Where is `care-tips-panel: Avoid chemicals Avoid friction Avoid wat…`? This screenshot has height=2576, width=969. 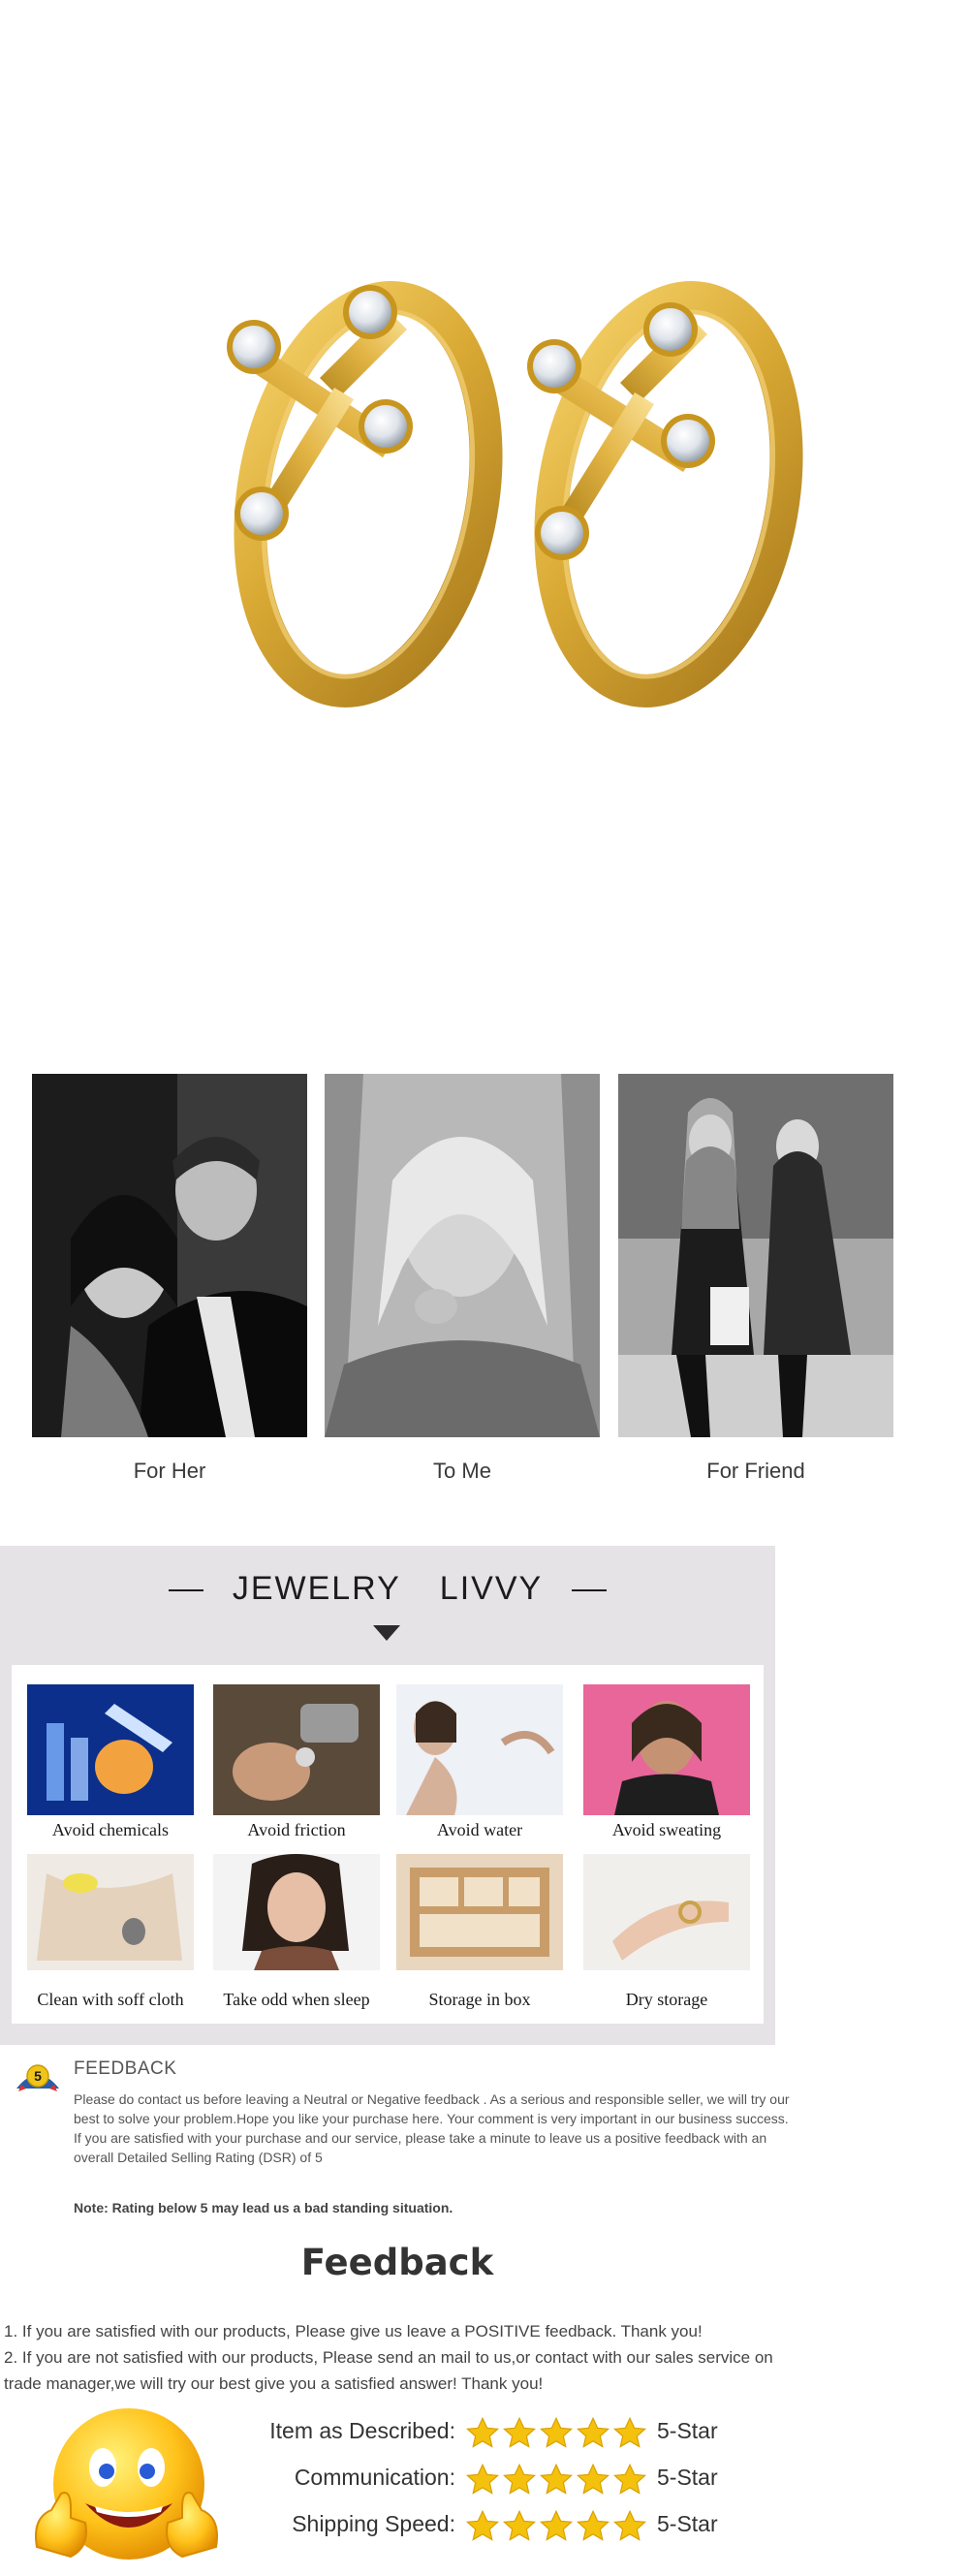
care-tips-panel: Avoid chemicals Avoid friction Avoid wat… is located at coordinates (388, 1844).